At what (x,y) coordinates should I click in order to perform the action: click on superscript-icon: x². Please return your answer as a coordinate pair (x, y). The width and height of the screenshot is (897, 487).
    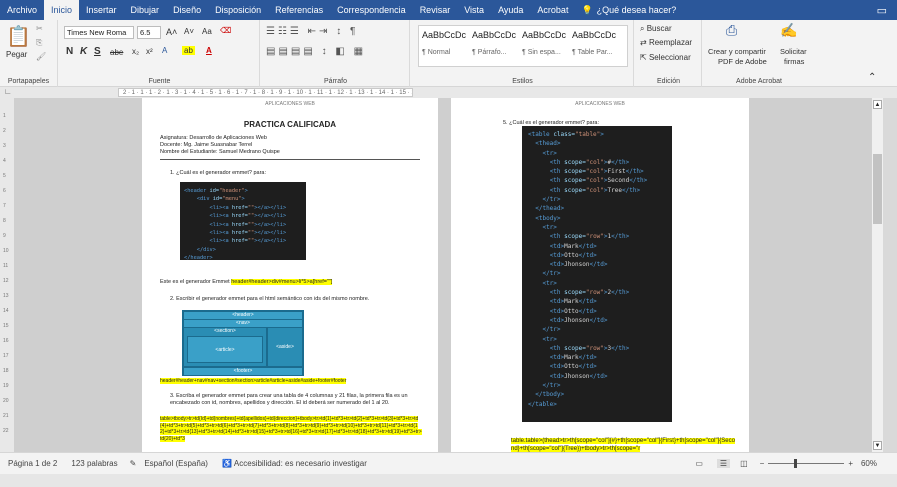
    Looking at the image, I should click on (149, 51).